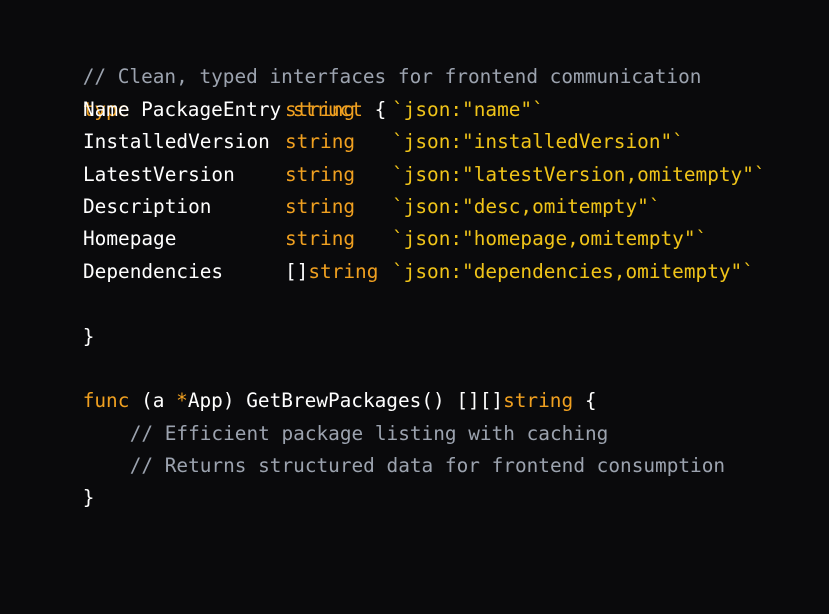 This screenshot has width=829, height=614. I want to click on field-json-tag: `json:"dependencies,omitempty"`, so click(573, 271).